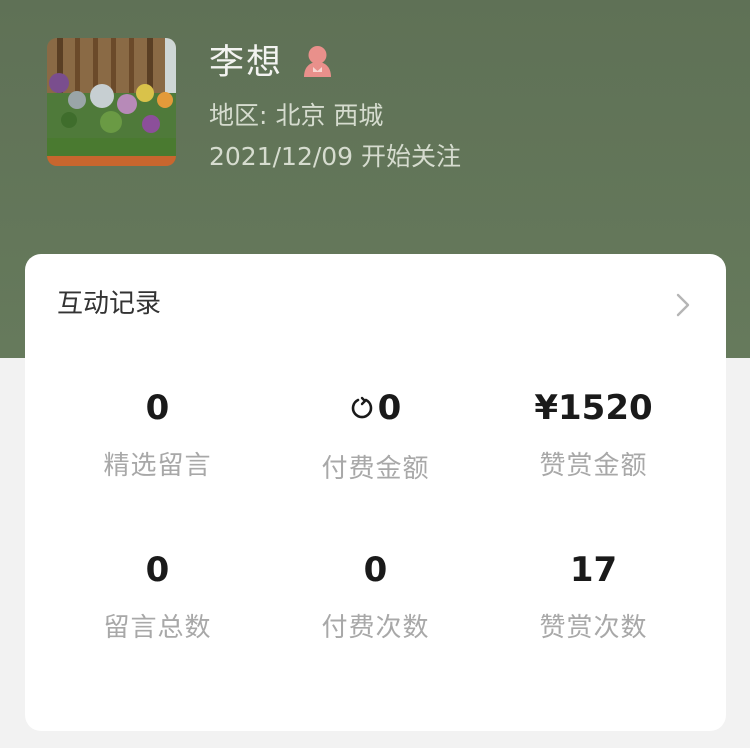  I want to click on stat-value: 17, so click(593, 570).